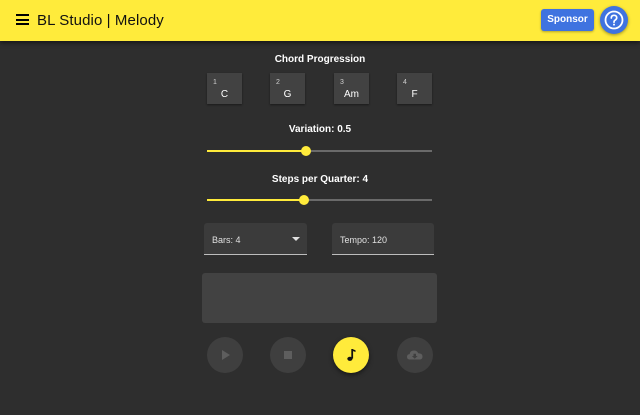  Describe the element at coordinates (224, 94) in the screenshot. I see `chord-name: C` at that location.